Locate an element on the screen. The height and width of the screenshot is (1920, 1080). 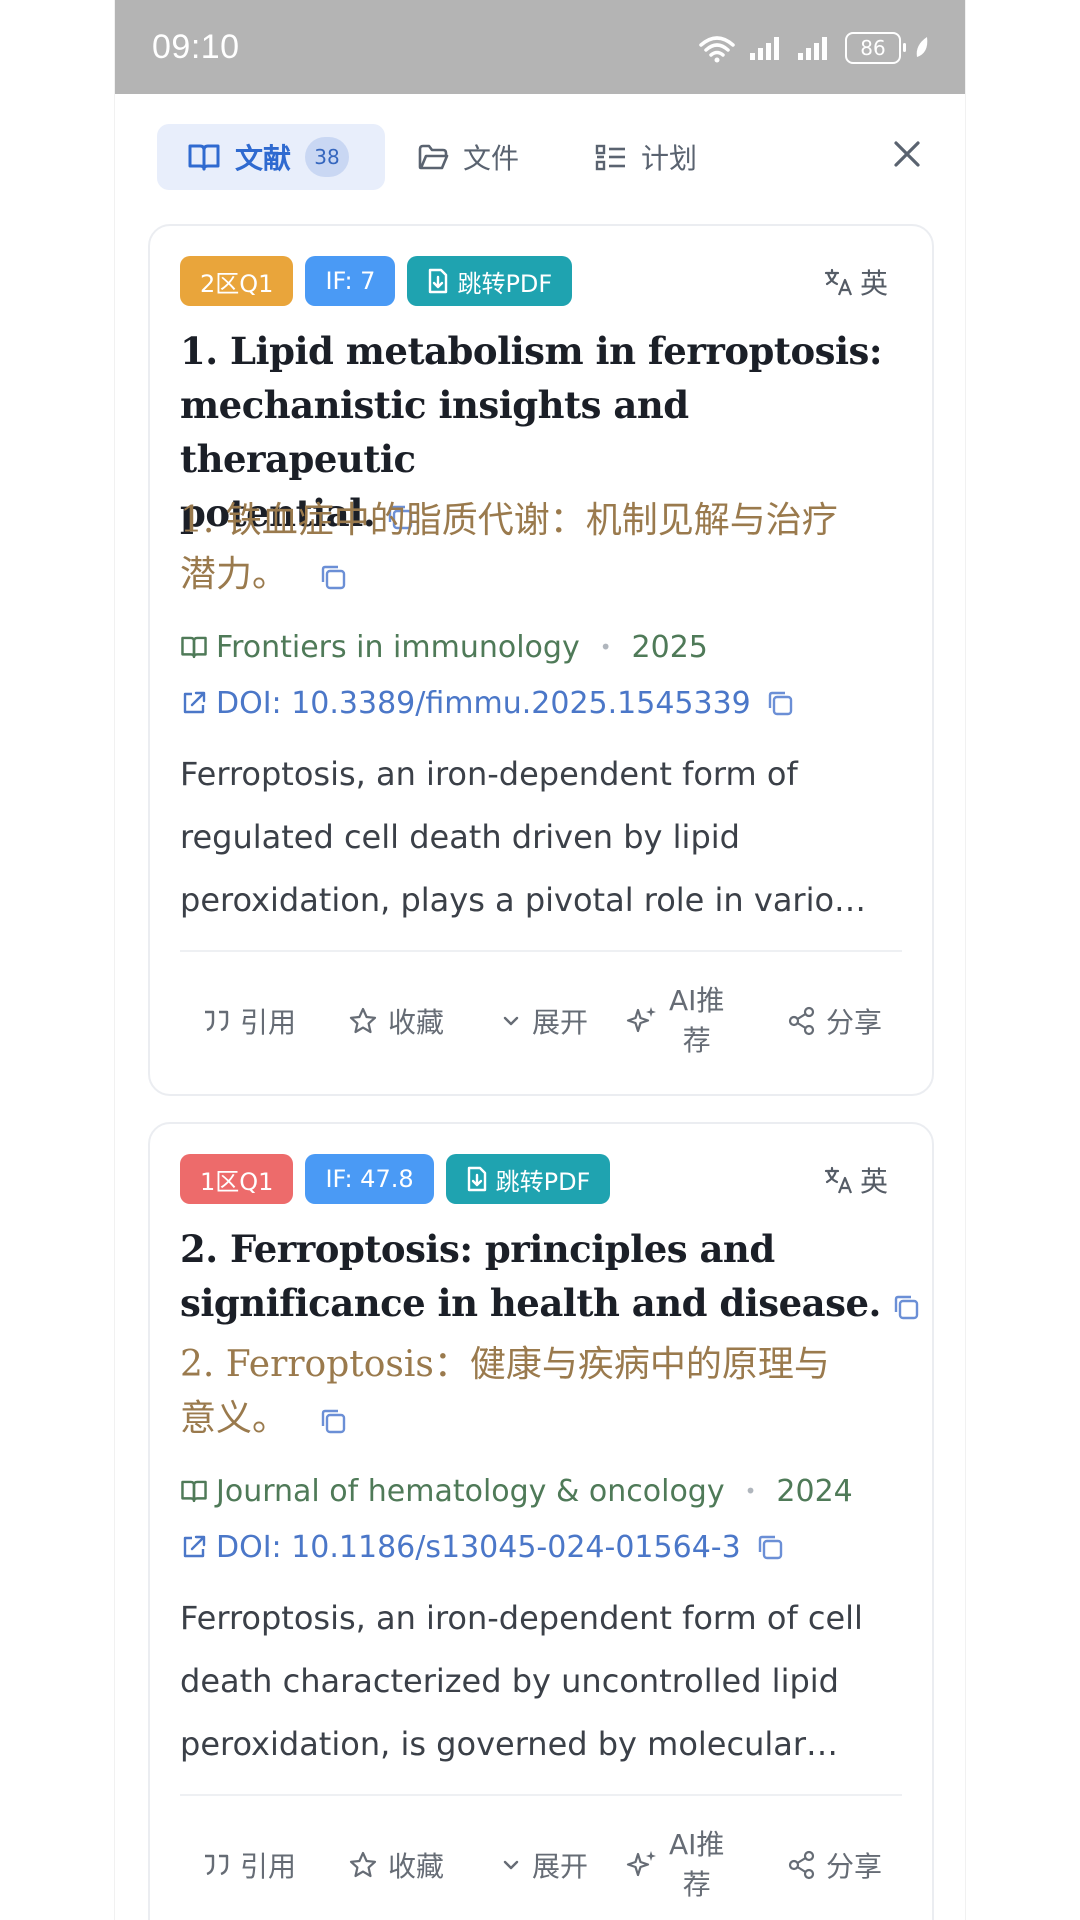
tab-files: 文件 is located at coordinates (492, 157).